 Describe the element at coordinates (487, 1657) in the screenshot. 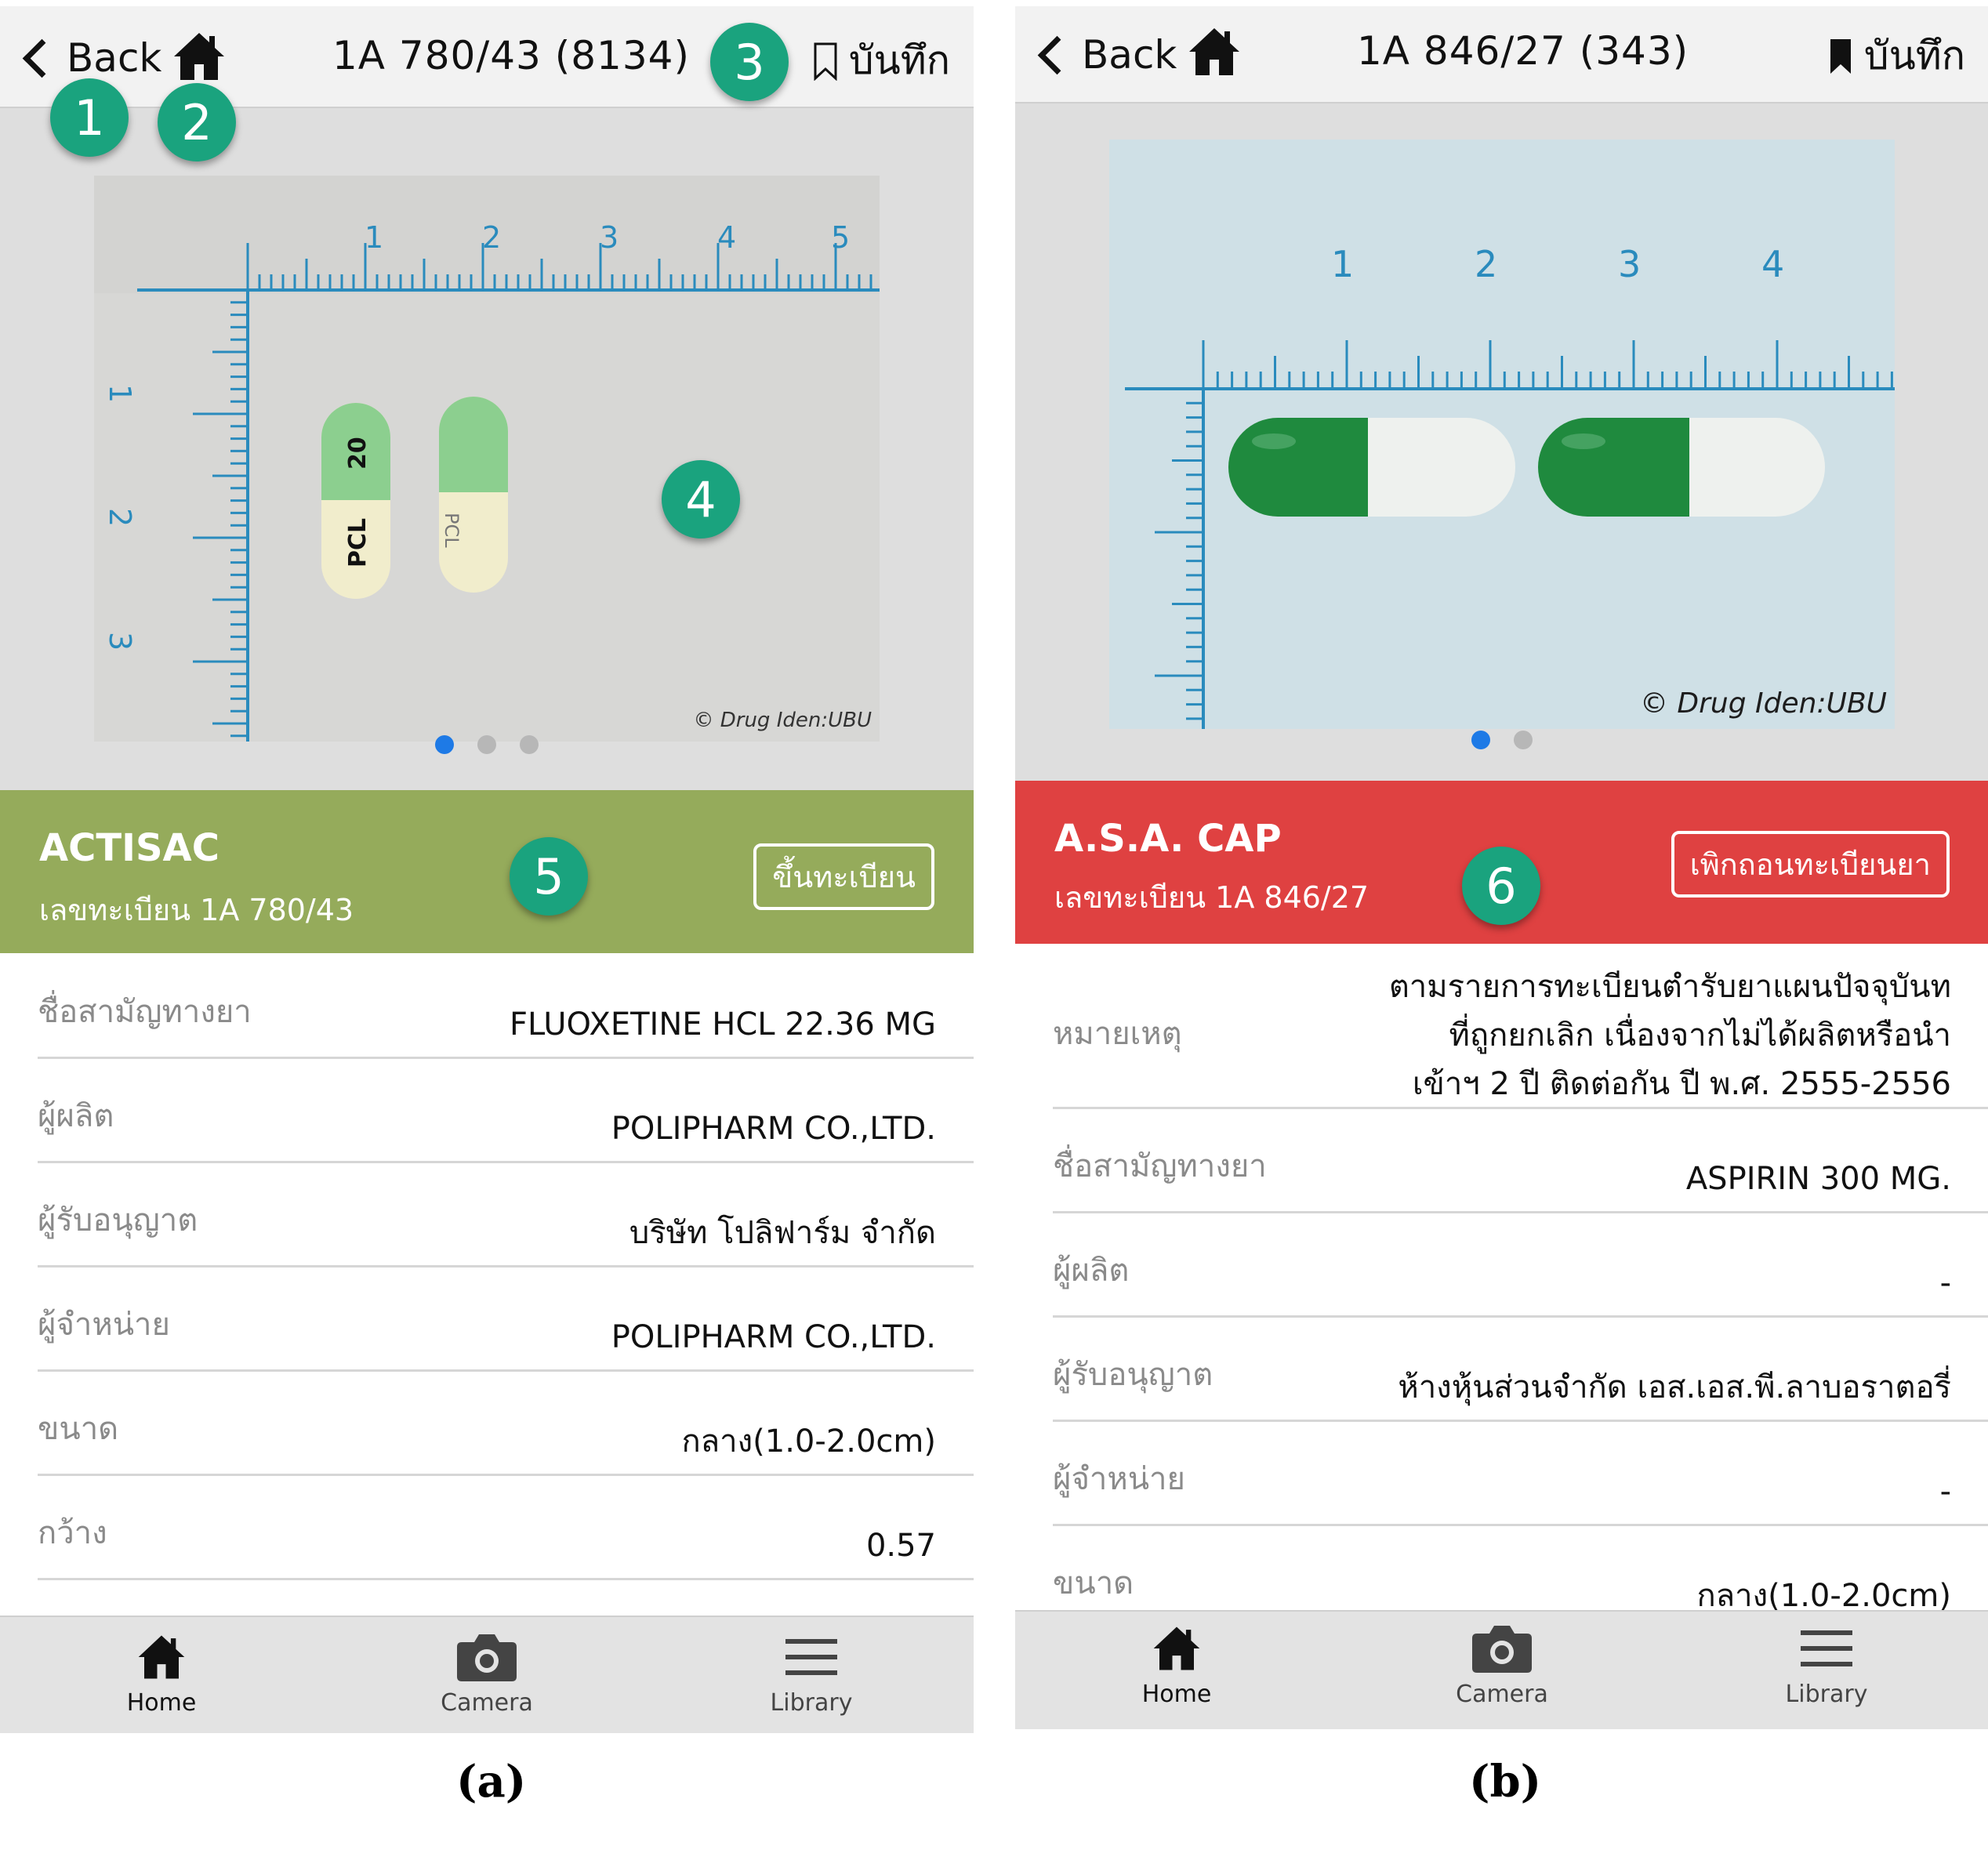

I see `camera-icon` at that location.